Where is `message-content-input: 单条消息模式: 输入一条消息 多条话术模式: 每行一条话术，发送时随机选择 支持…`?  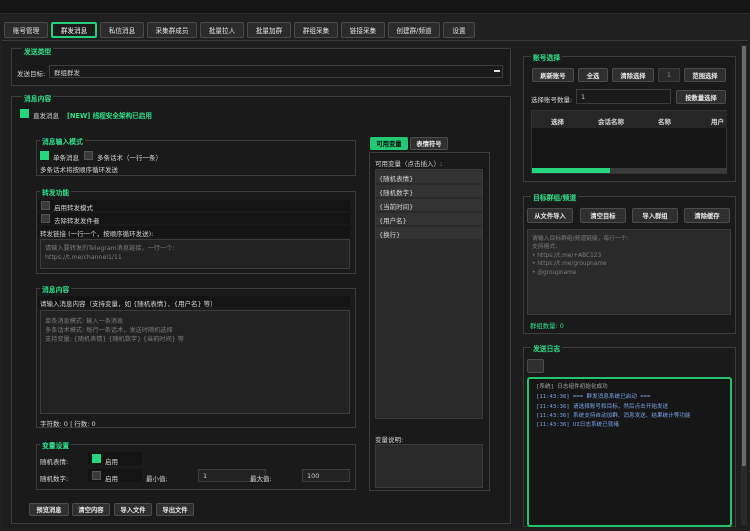
message-content-input: 单条消息模式: 输入一条消息 多条话术模式: 每行一条话术，发送时随机选择 支持… is located at coordinates (195, 362).